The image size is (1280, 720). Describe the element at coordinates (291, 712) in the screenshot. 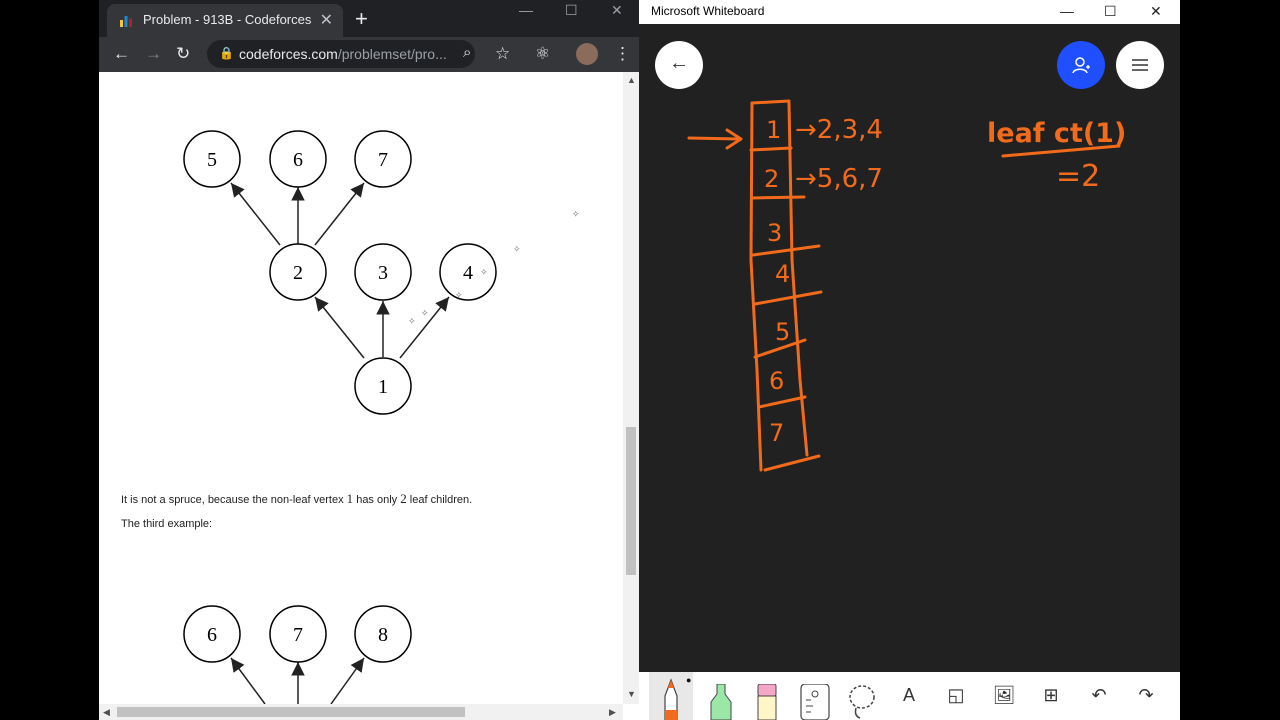

I see `horizontal-scroll-thumb` at that location.